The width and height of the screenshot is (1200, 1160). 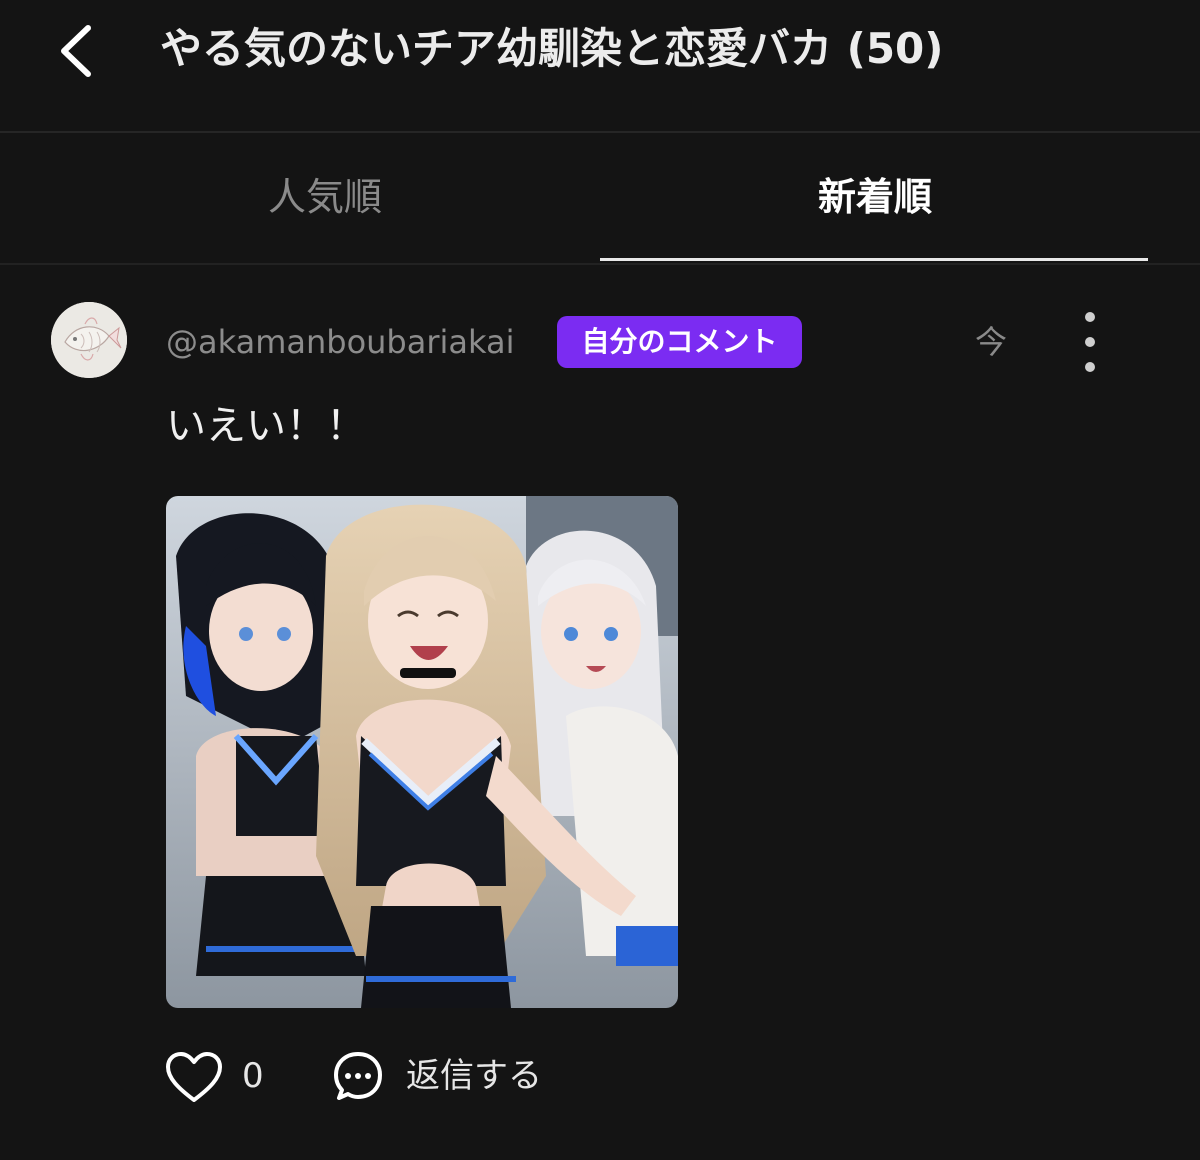 What do you see at coordinates (1090, 317) in the screenshot?
I see `vertical-dots-icon` at bounding box center [1090, 317].